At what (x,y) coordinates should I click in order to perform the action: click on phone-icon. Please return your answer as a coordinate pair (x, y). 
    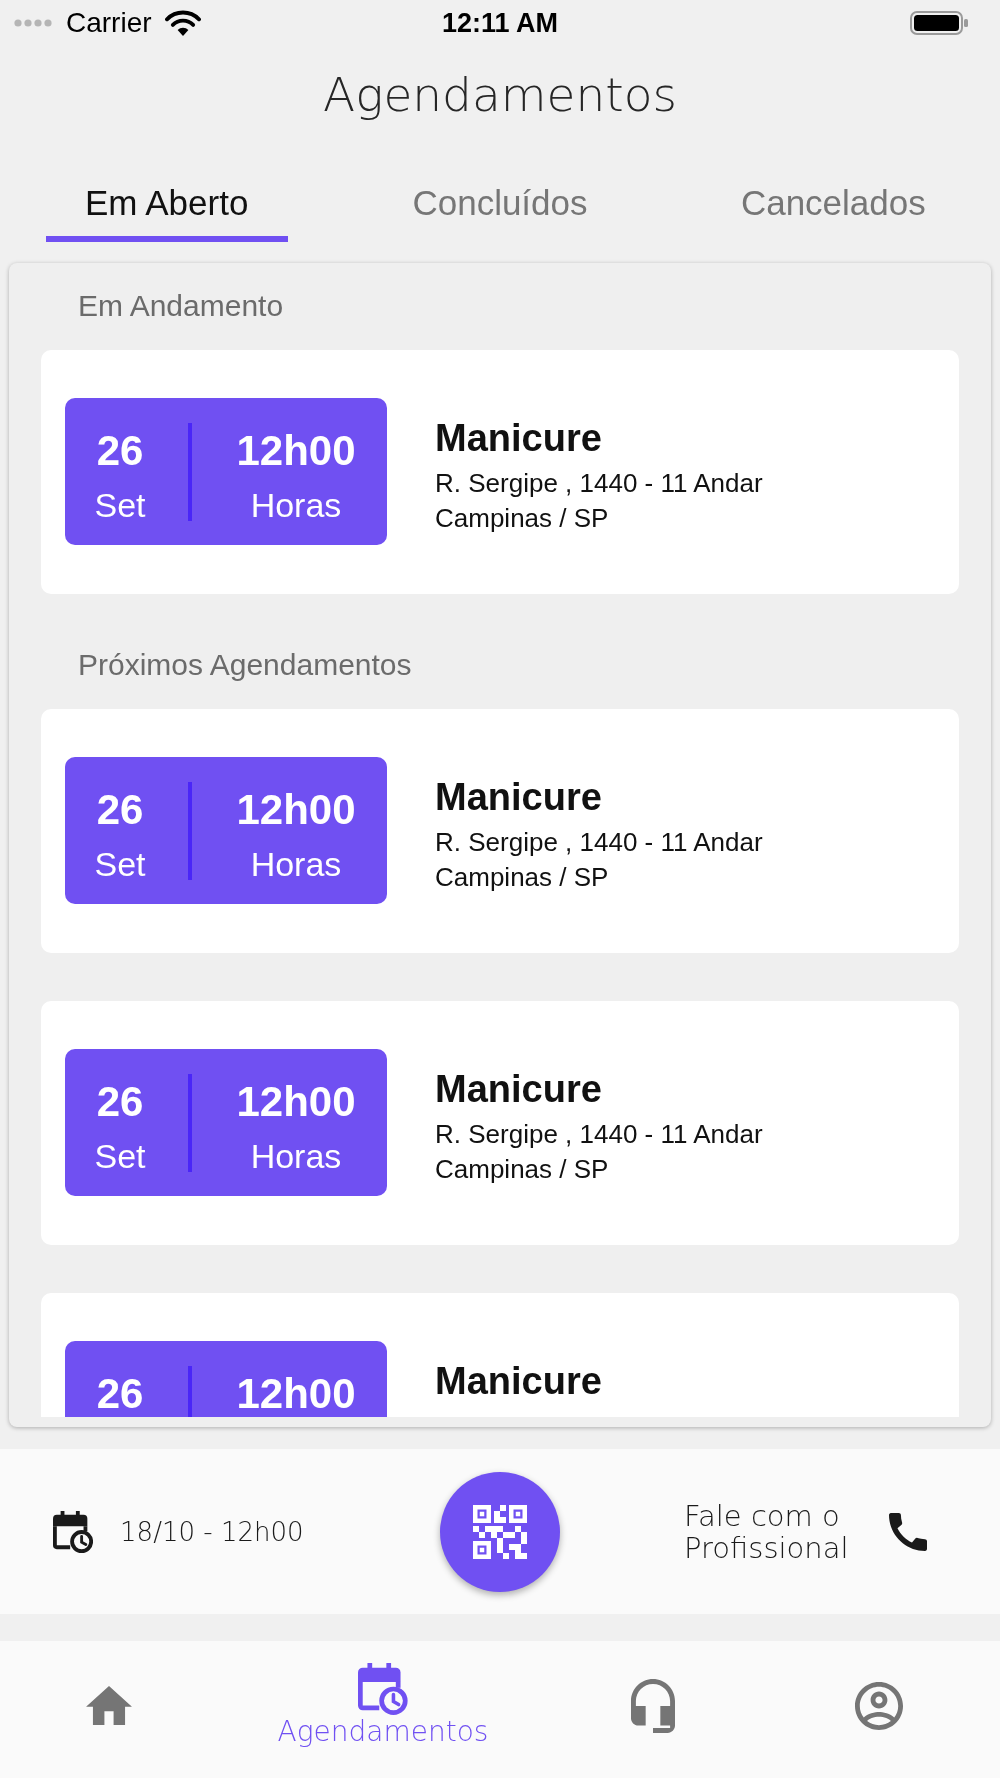
    Looking at the image, I should click on (908, 1531).